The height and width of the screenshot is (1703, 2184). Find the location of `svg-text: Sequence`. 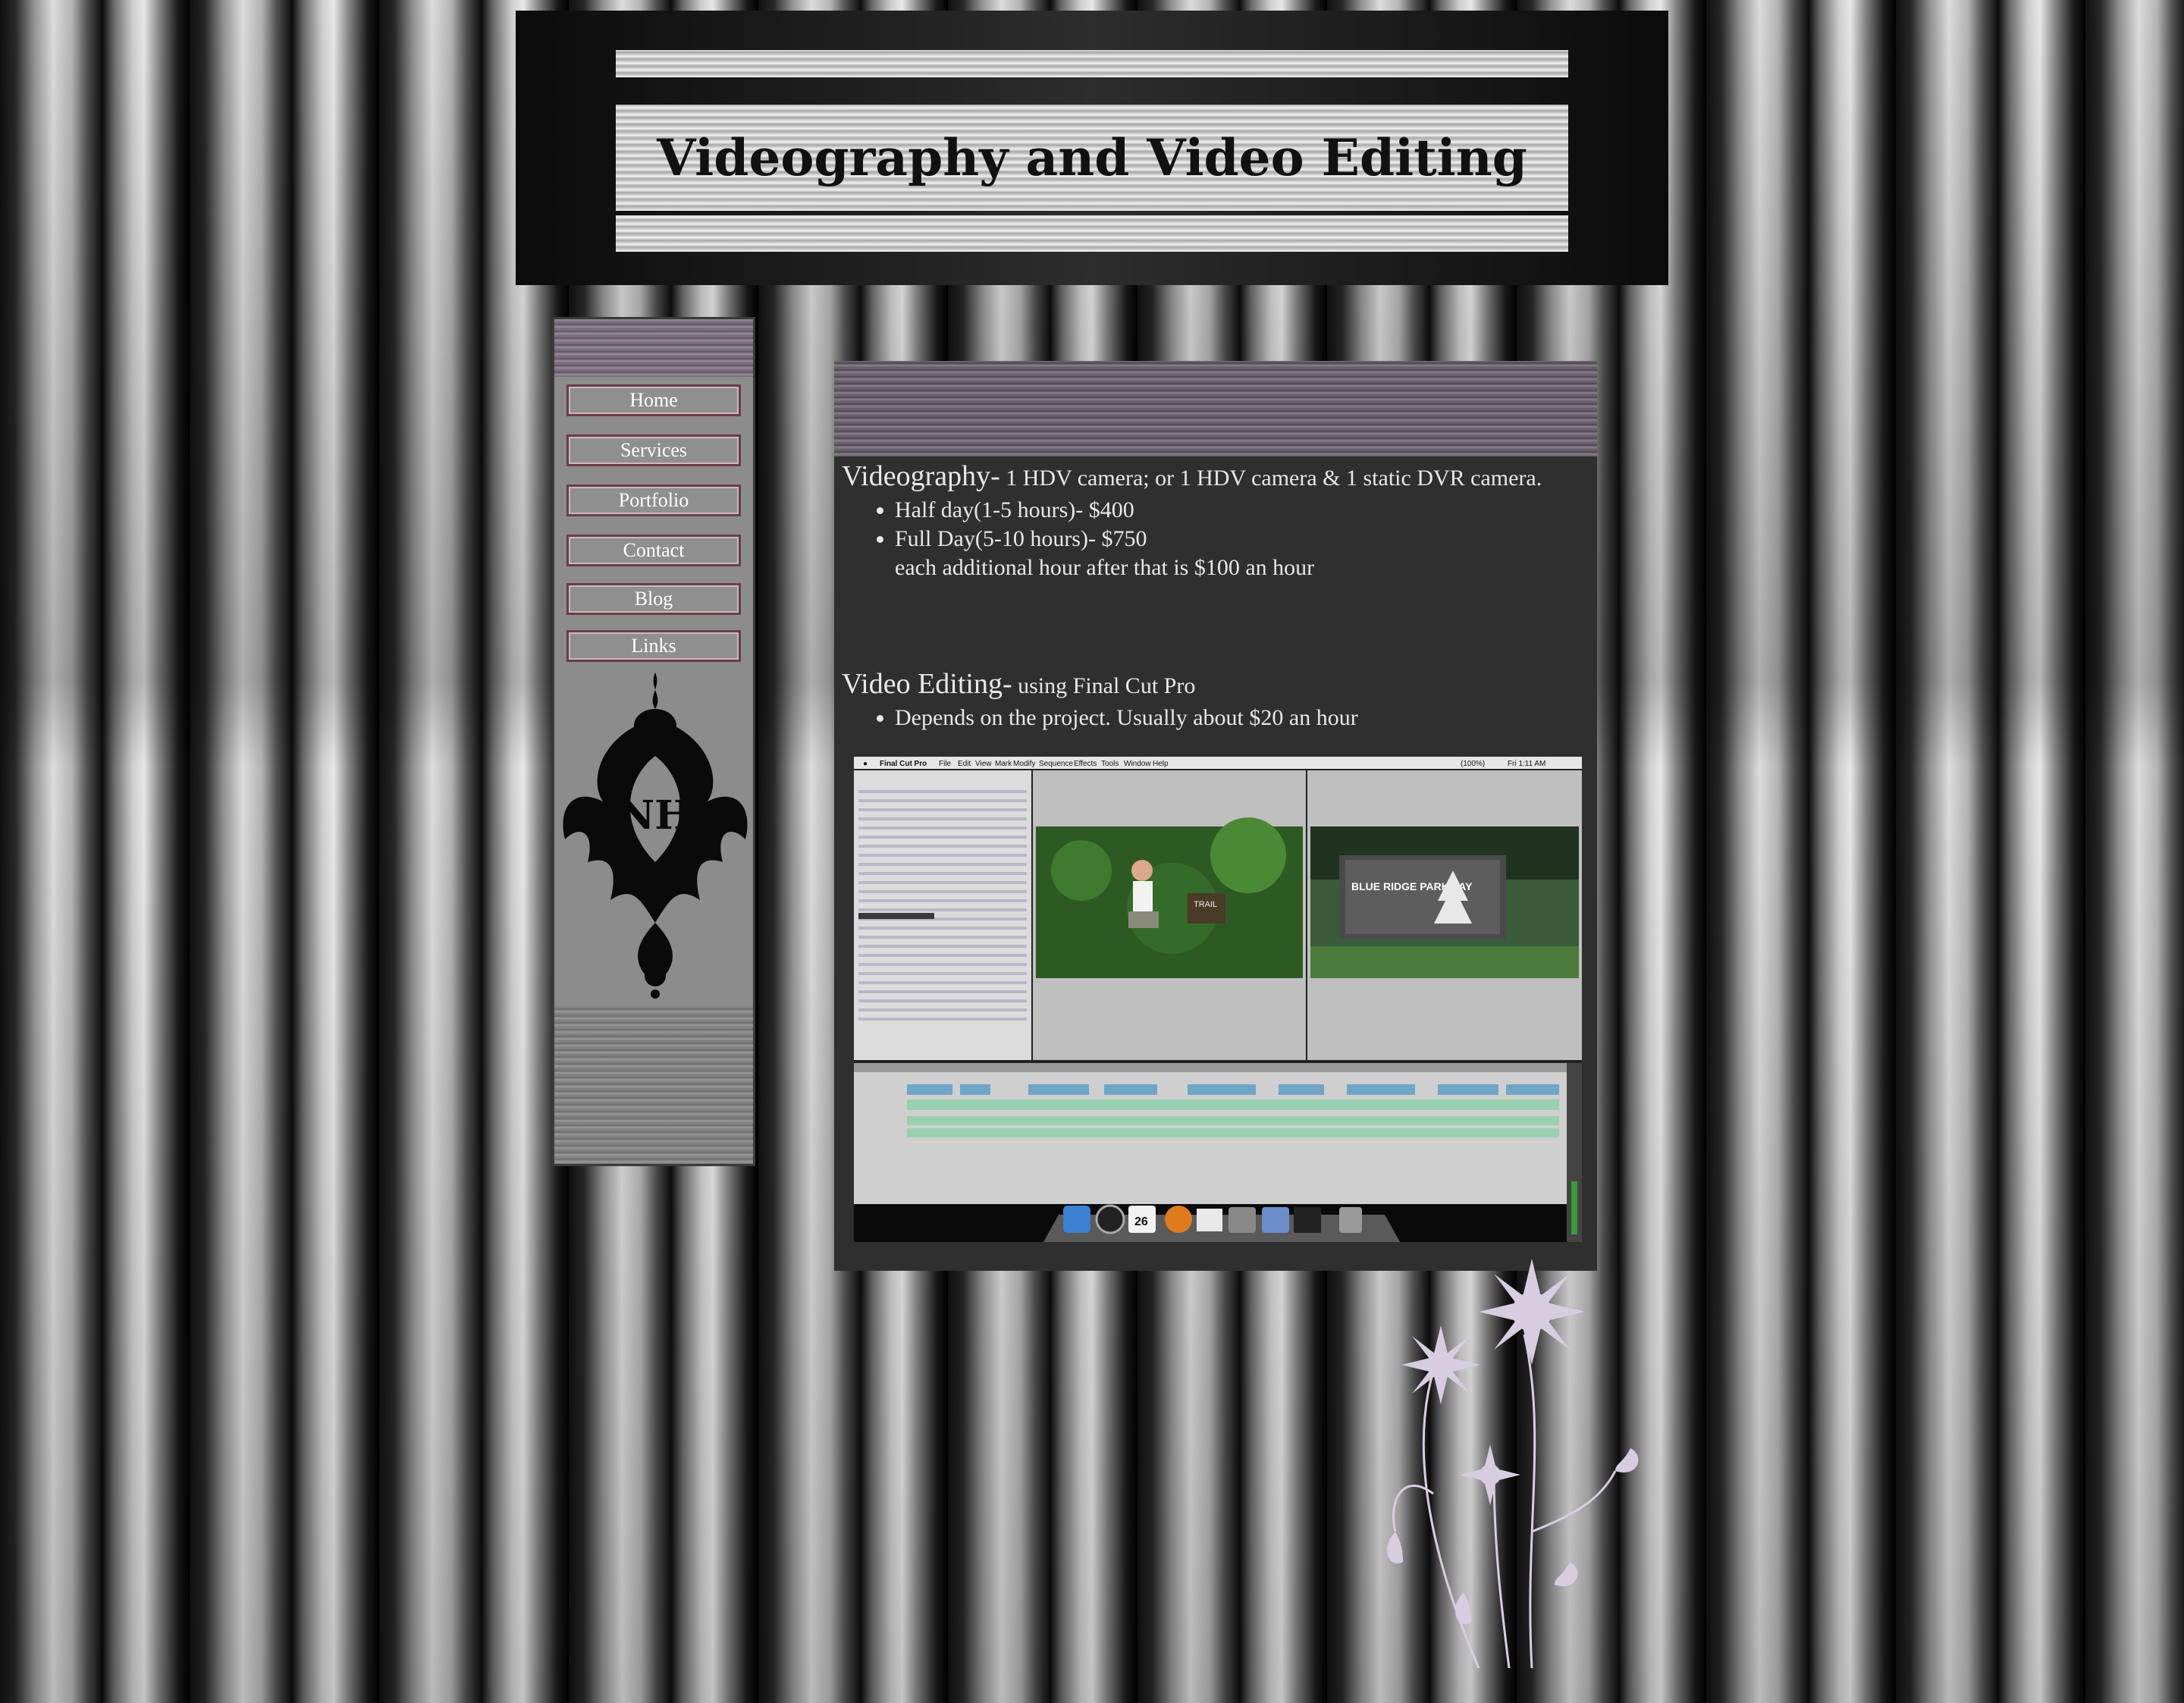

svg-text: Sequence is located at coordinates (1056, 764).